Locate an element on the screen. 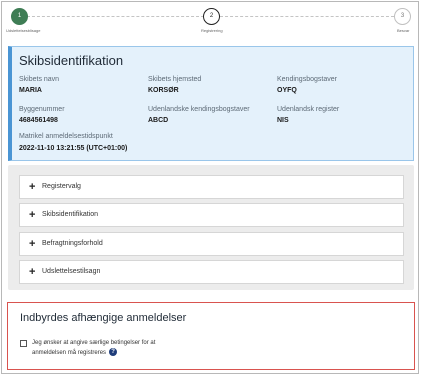  accordion-item-label: Registervalg is located at coordinates (61, 186).